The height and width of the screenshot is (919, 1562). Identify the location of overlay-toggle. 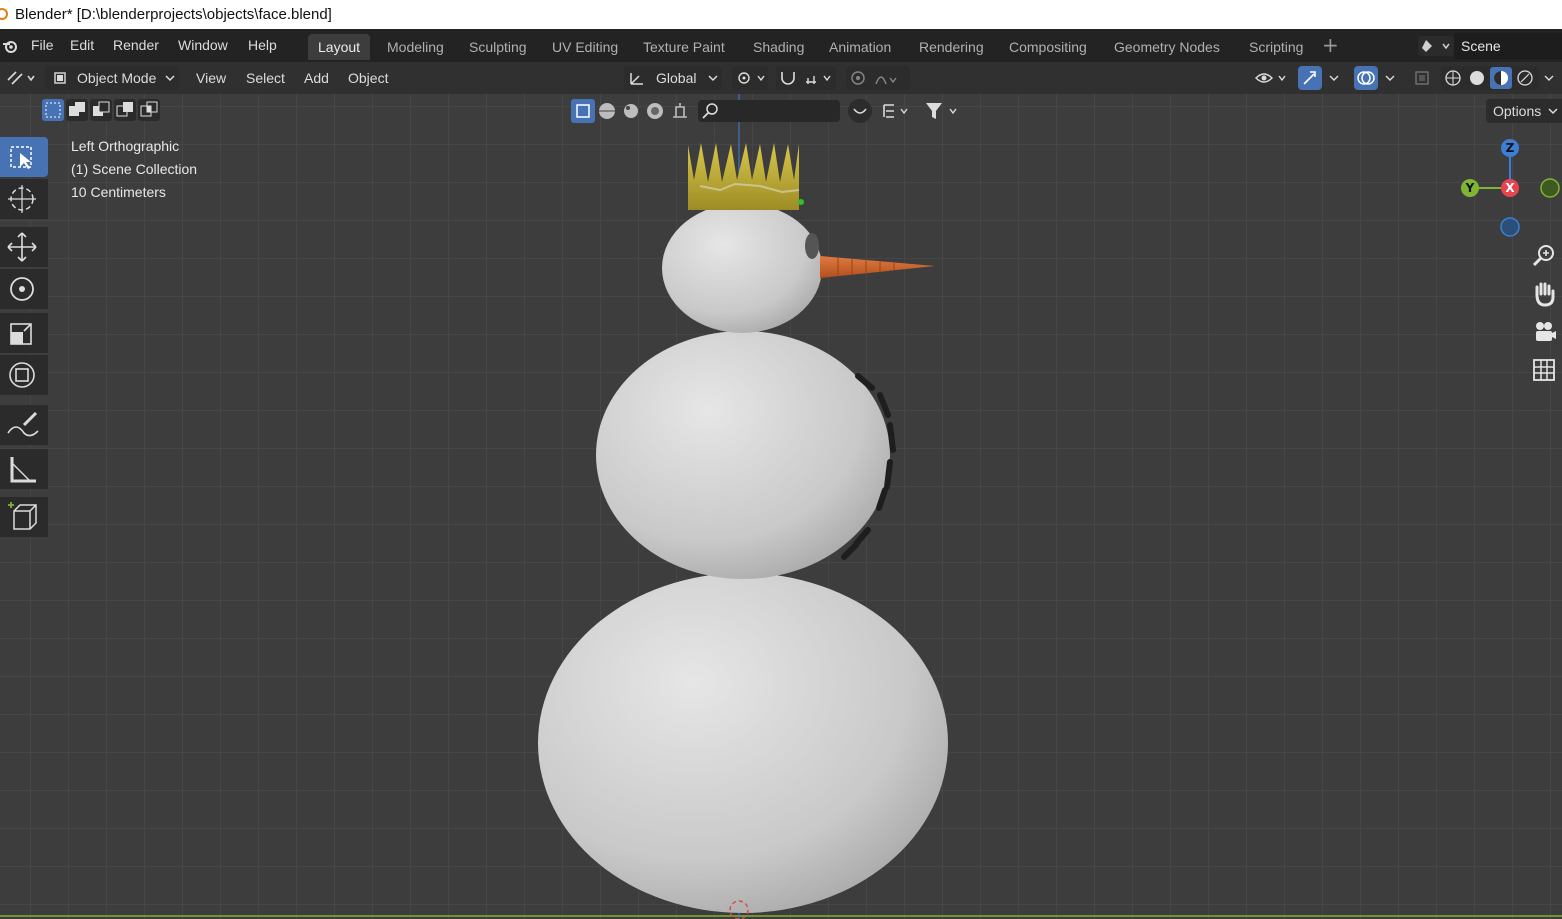
(1366, 78).